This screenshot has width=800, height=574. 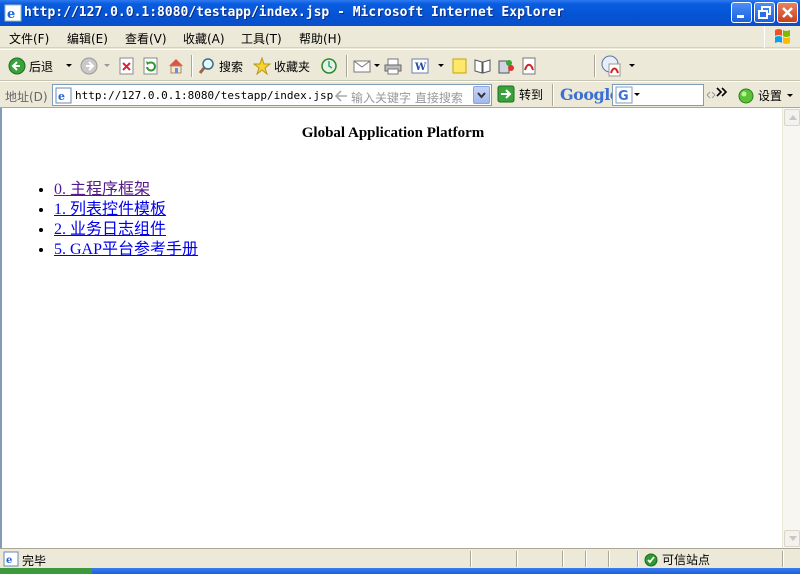 I want to click on favorites-label: 收藏夹, so click(x=292, y=66).